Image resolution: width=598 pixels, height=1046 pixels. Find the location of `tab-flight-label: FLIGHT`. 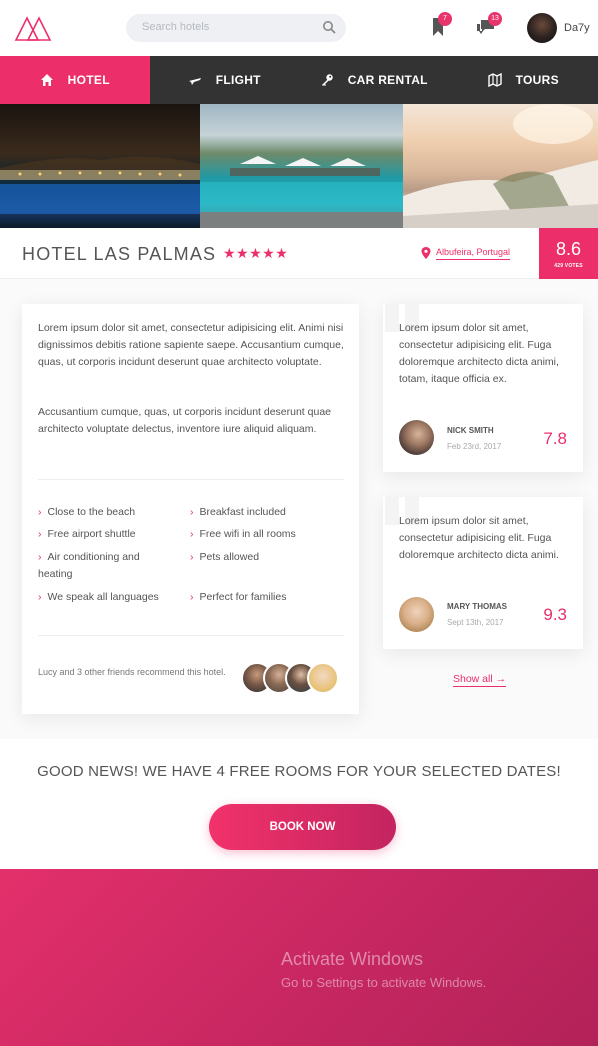

tab-flight-label: FLIGHT is located at coordinates (238, 80).